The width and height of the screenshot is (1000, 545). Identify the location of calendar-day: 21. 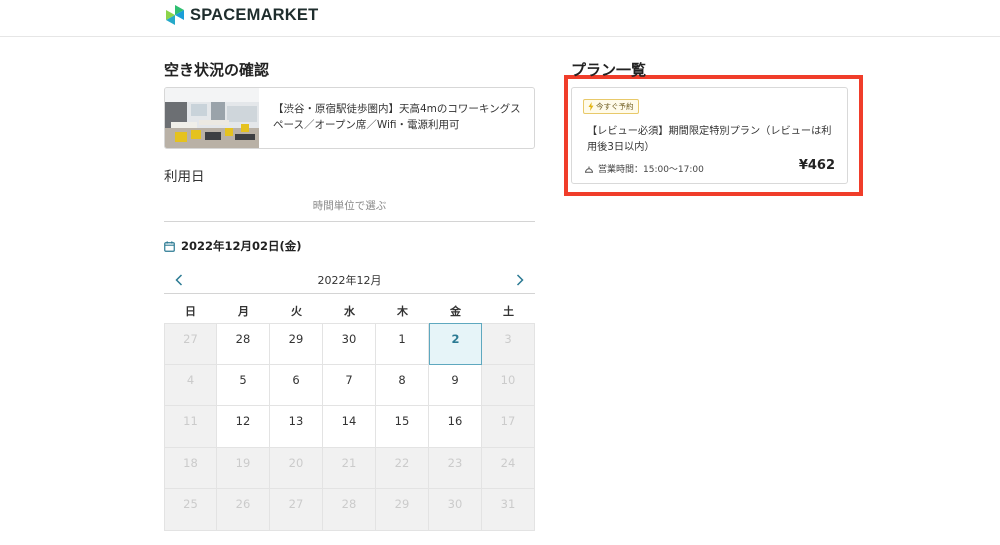
(349, 468).